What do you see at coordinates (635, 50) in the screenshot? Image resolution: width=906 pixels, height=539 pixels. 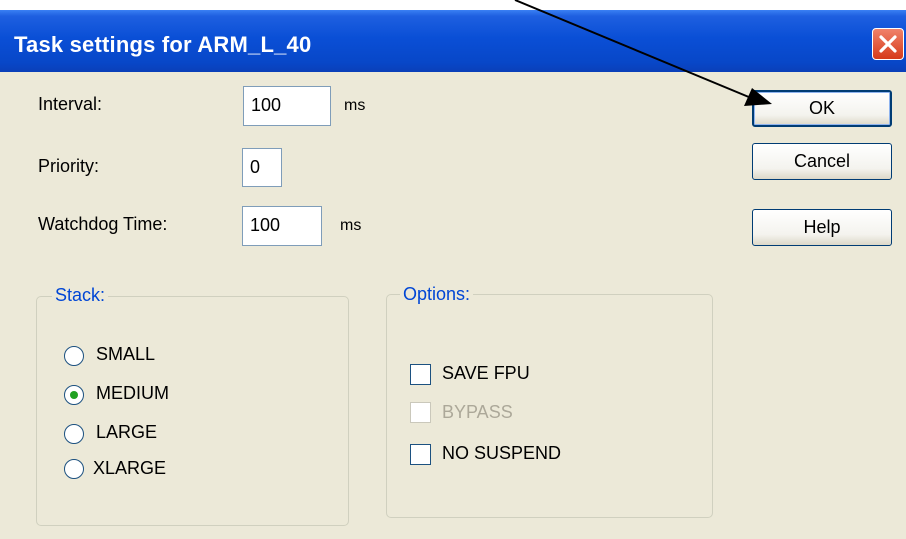 I see `arrow-line` at bounding box center [635, 50].